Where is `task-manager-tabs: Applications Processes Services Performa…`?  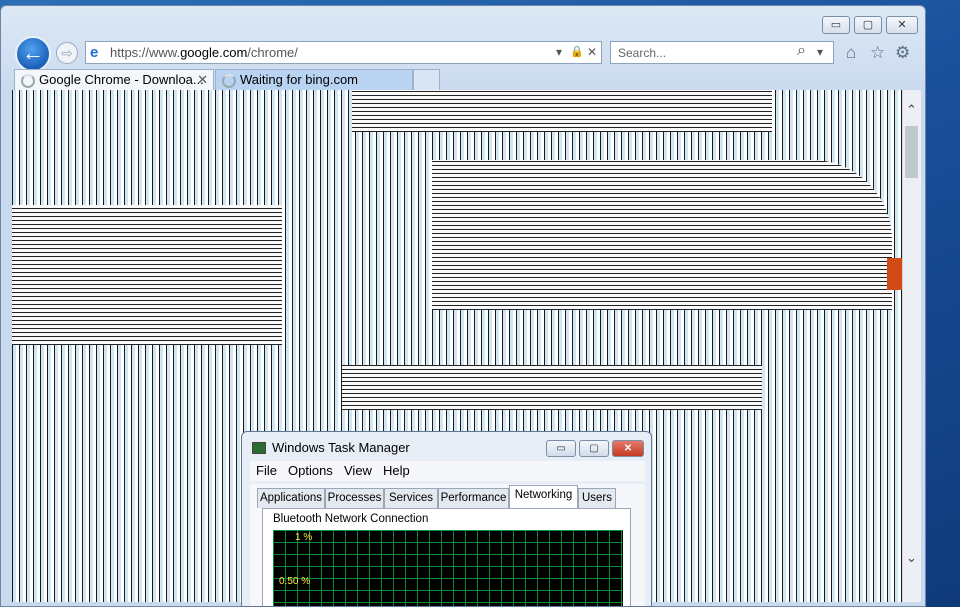 task-manager-tabs: Applications Processes Services Performa… is located at coordinates (447, 545).